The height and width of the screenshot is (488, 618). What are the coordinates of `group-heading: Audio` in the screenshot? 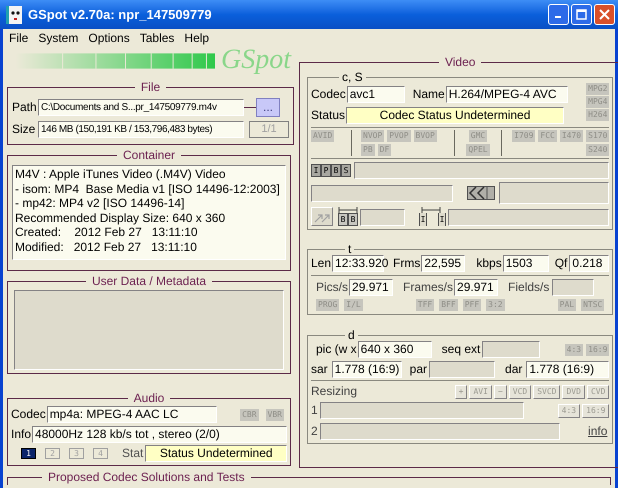 It's located at (149, 398).